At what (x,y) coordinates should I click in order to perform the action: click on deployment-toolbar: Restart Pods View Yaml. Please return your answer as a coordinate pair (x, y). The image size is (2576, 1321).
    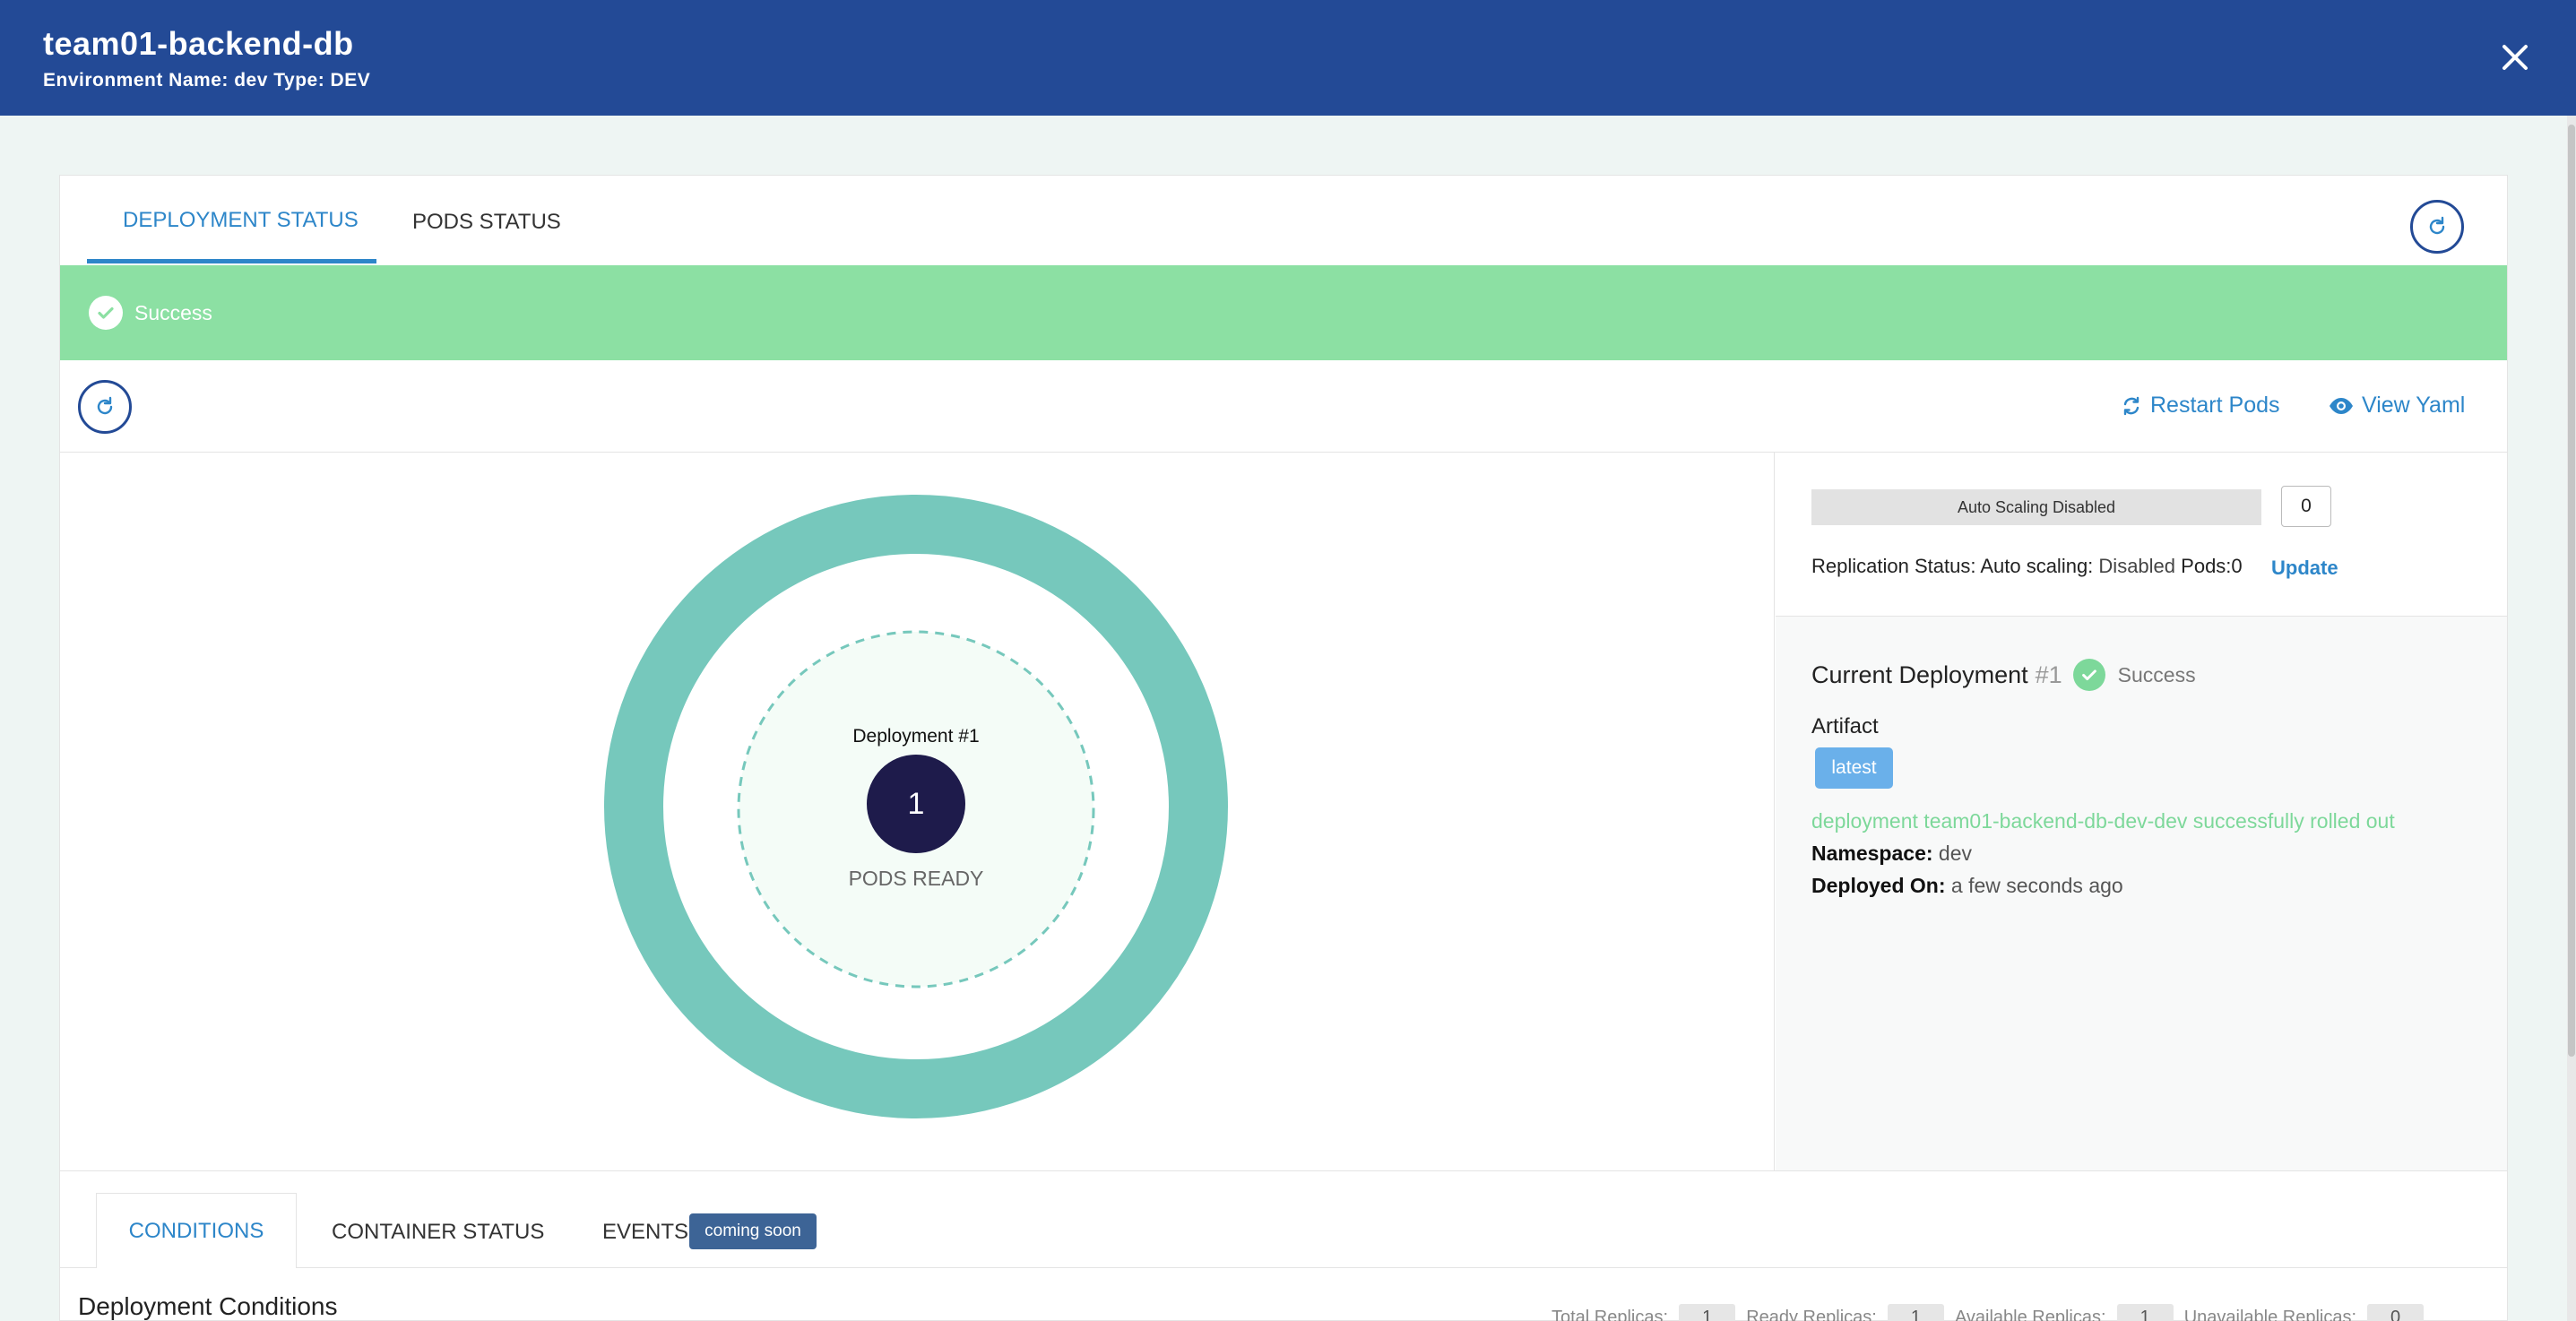
    Looking at the image, I should click on (1283, 406).